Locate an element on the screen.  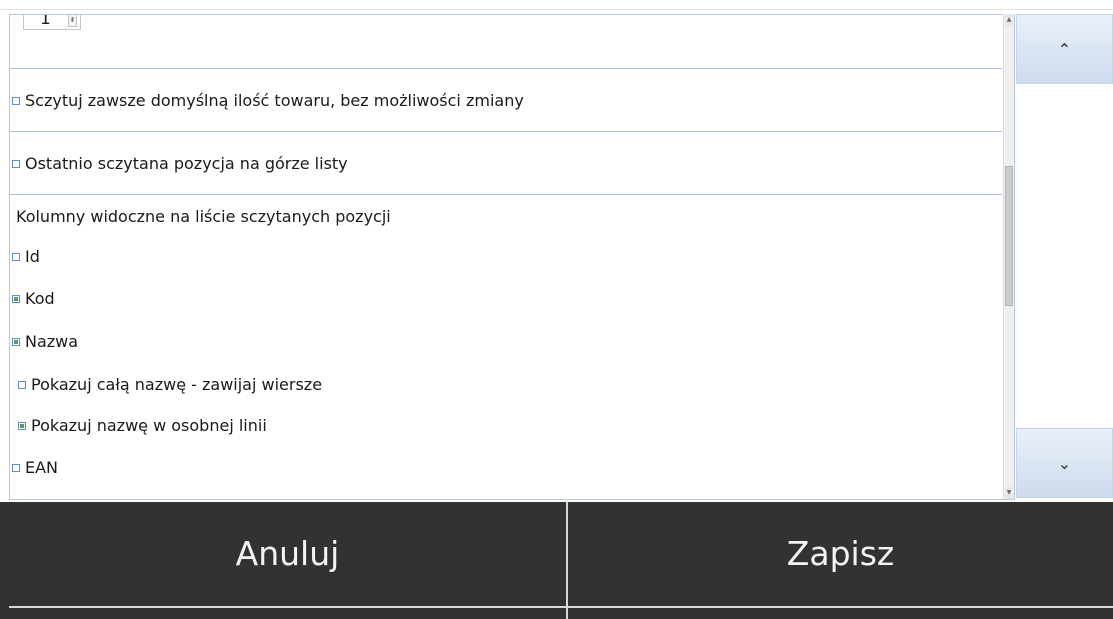
quantity-section: 1 ⬍ is located at coordinates (506, 42).